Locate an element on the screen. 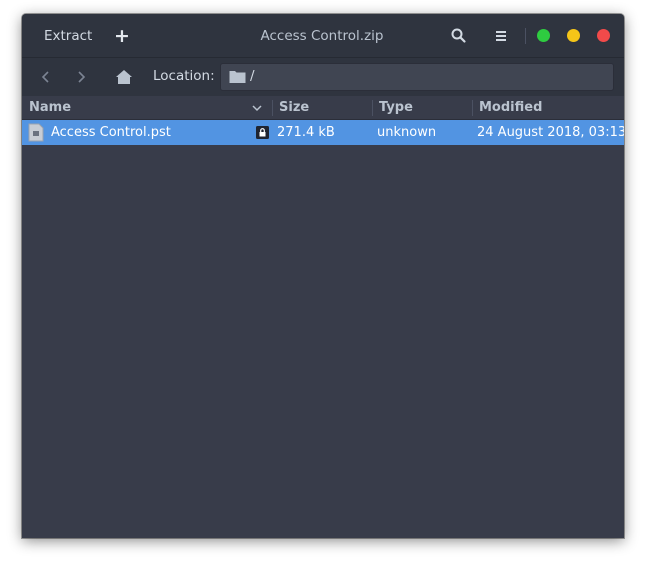 This screenshot has height=569, width=646. column-header-row: Name Size Type Modified is located at coordinates (323, 108).